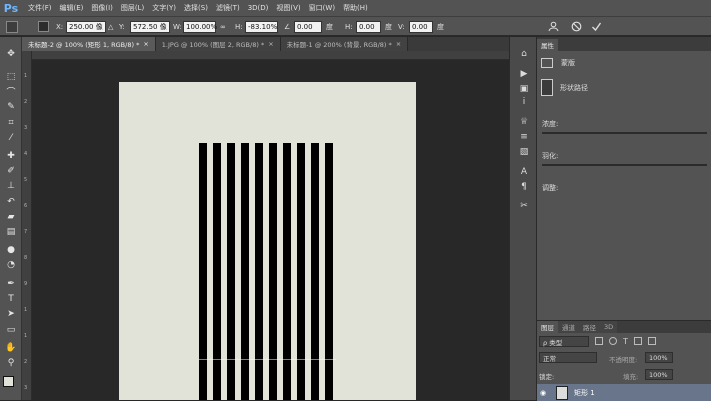  I want to click on tab-untitled-2: 未标题-2 @ 100% (矩形 1, RGB/8) * ×, so click(89, 44).